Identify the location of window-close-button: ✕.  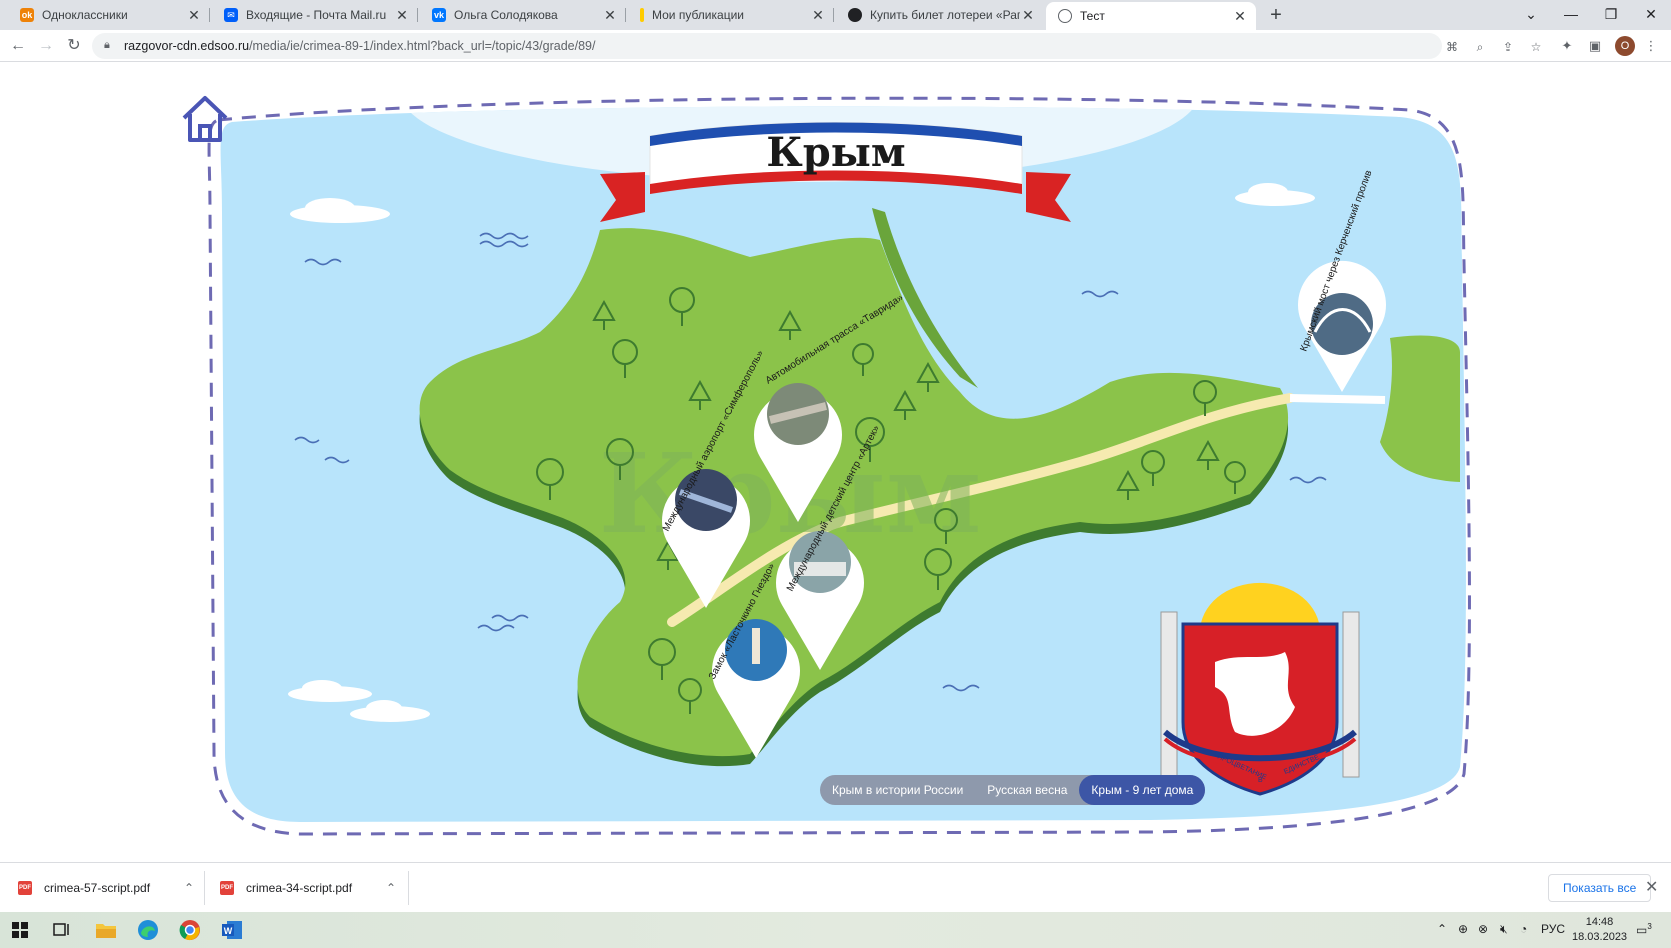
(1651, 15).